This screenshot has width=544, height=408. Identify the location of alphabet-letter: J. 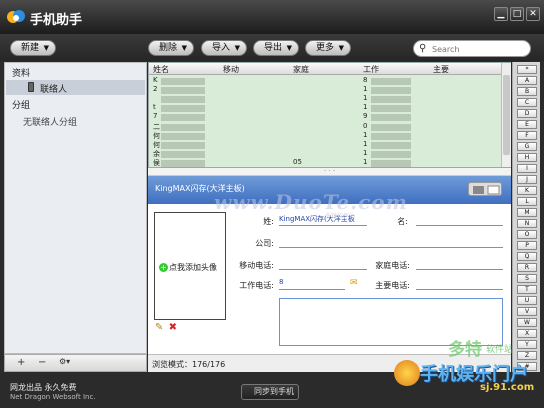
(527, 179).